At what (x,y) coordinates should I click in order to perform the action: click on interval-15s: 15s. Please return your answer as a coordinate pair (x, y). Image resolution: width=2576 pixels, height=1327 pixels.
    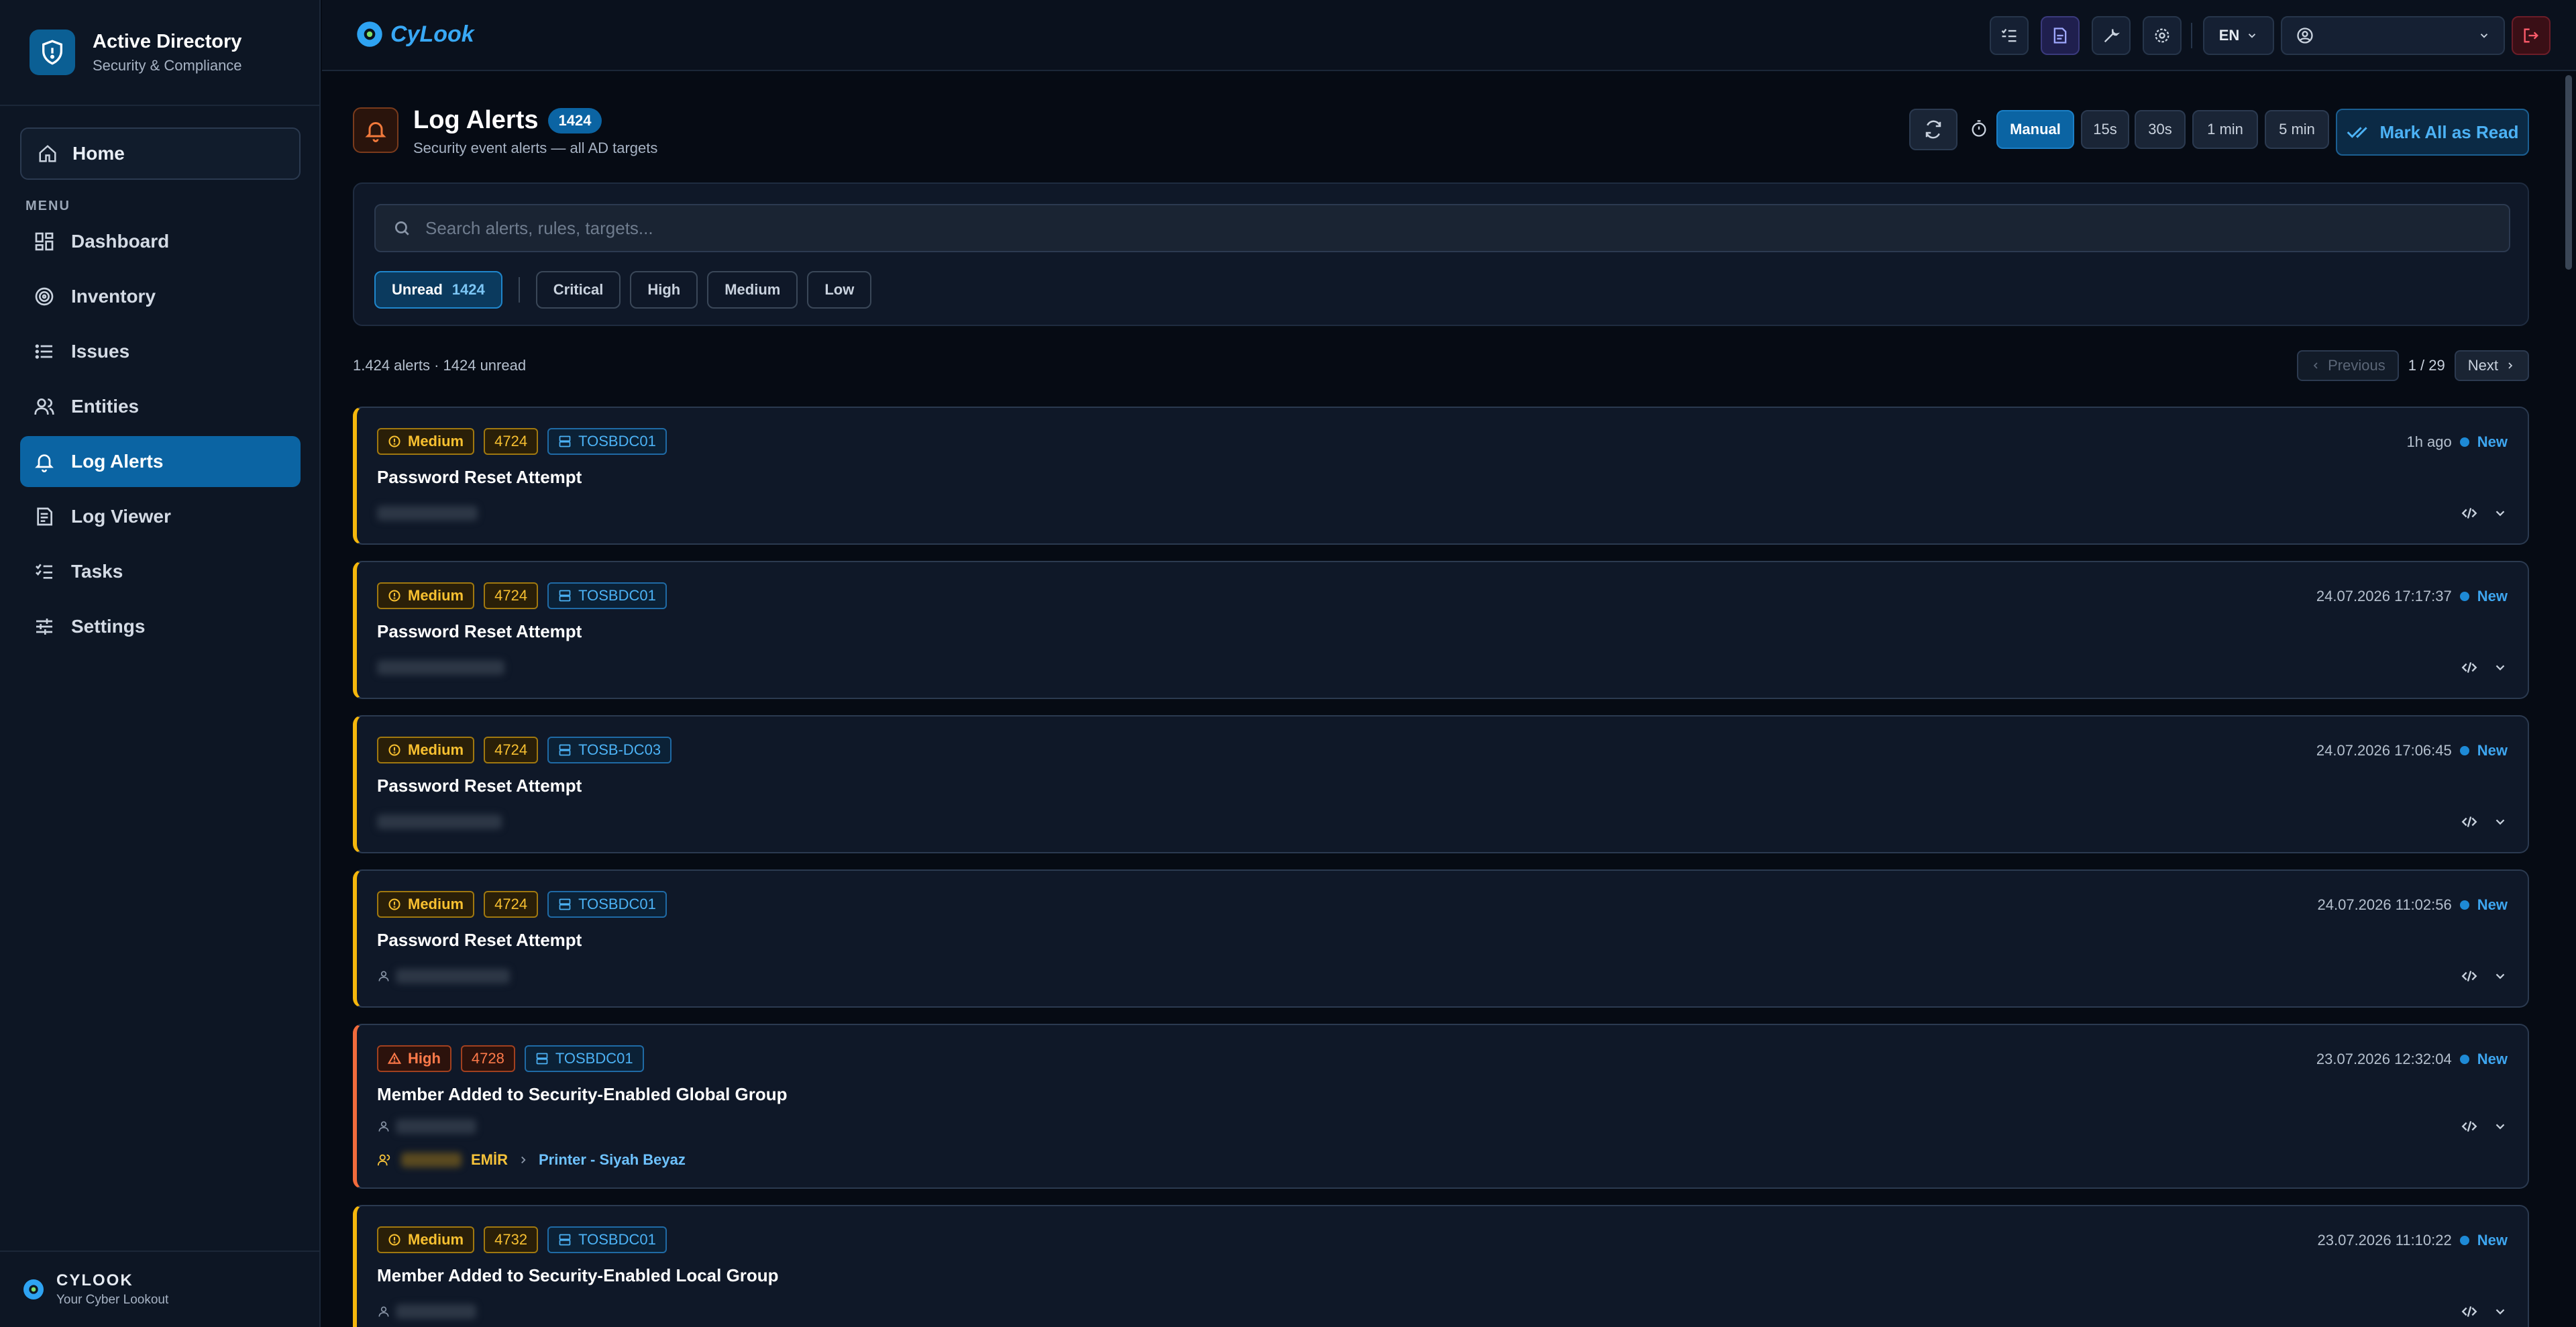
    Looking at the image, I should click on (2105, 129).